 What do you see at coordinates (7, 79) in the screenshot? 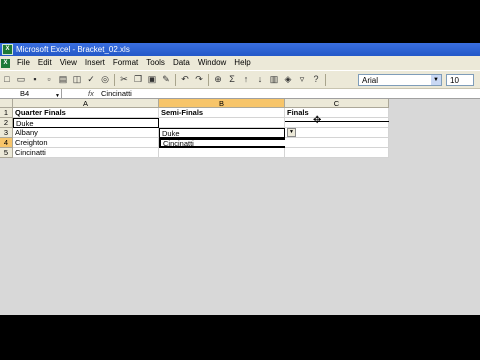
I see `new-icon: □` at bounding box center [7, 79].